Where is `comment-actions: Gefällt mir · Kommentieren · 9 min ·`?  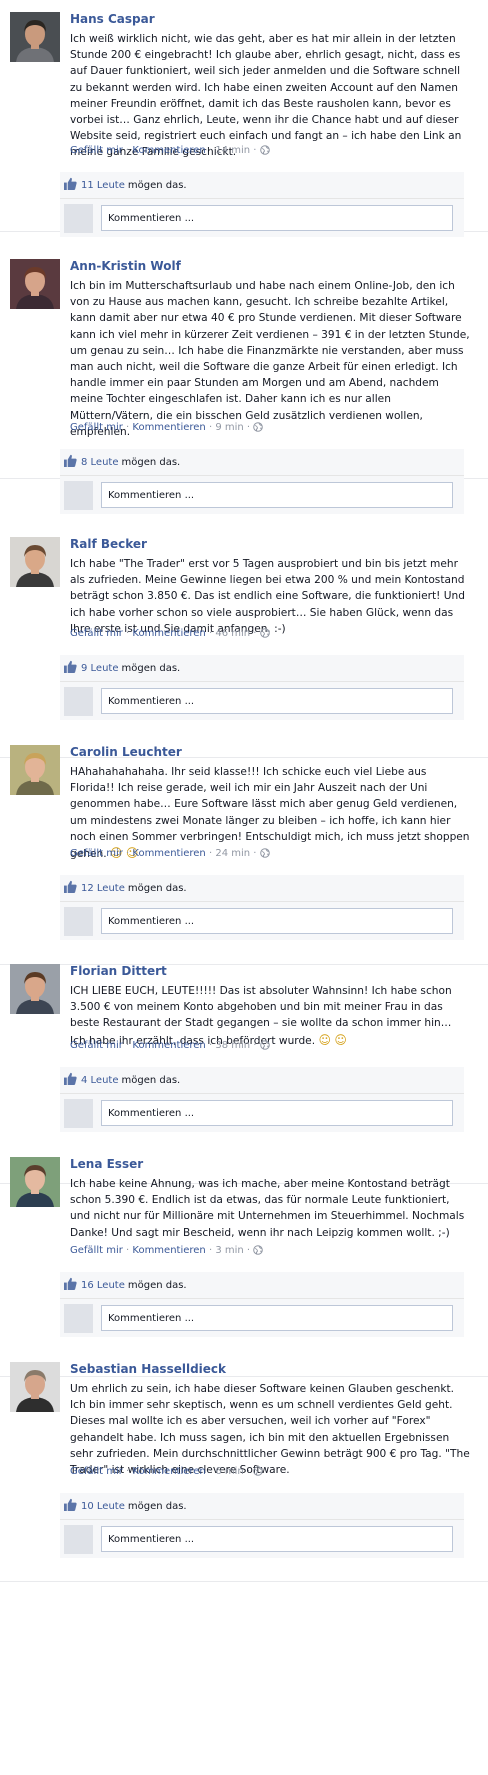
comment-actions: Gefällt mir · Kommentieren · 9 min · is located at coordinates (167, 428).